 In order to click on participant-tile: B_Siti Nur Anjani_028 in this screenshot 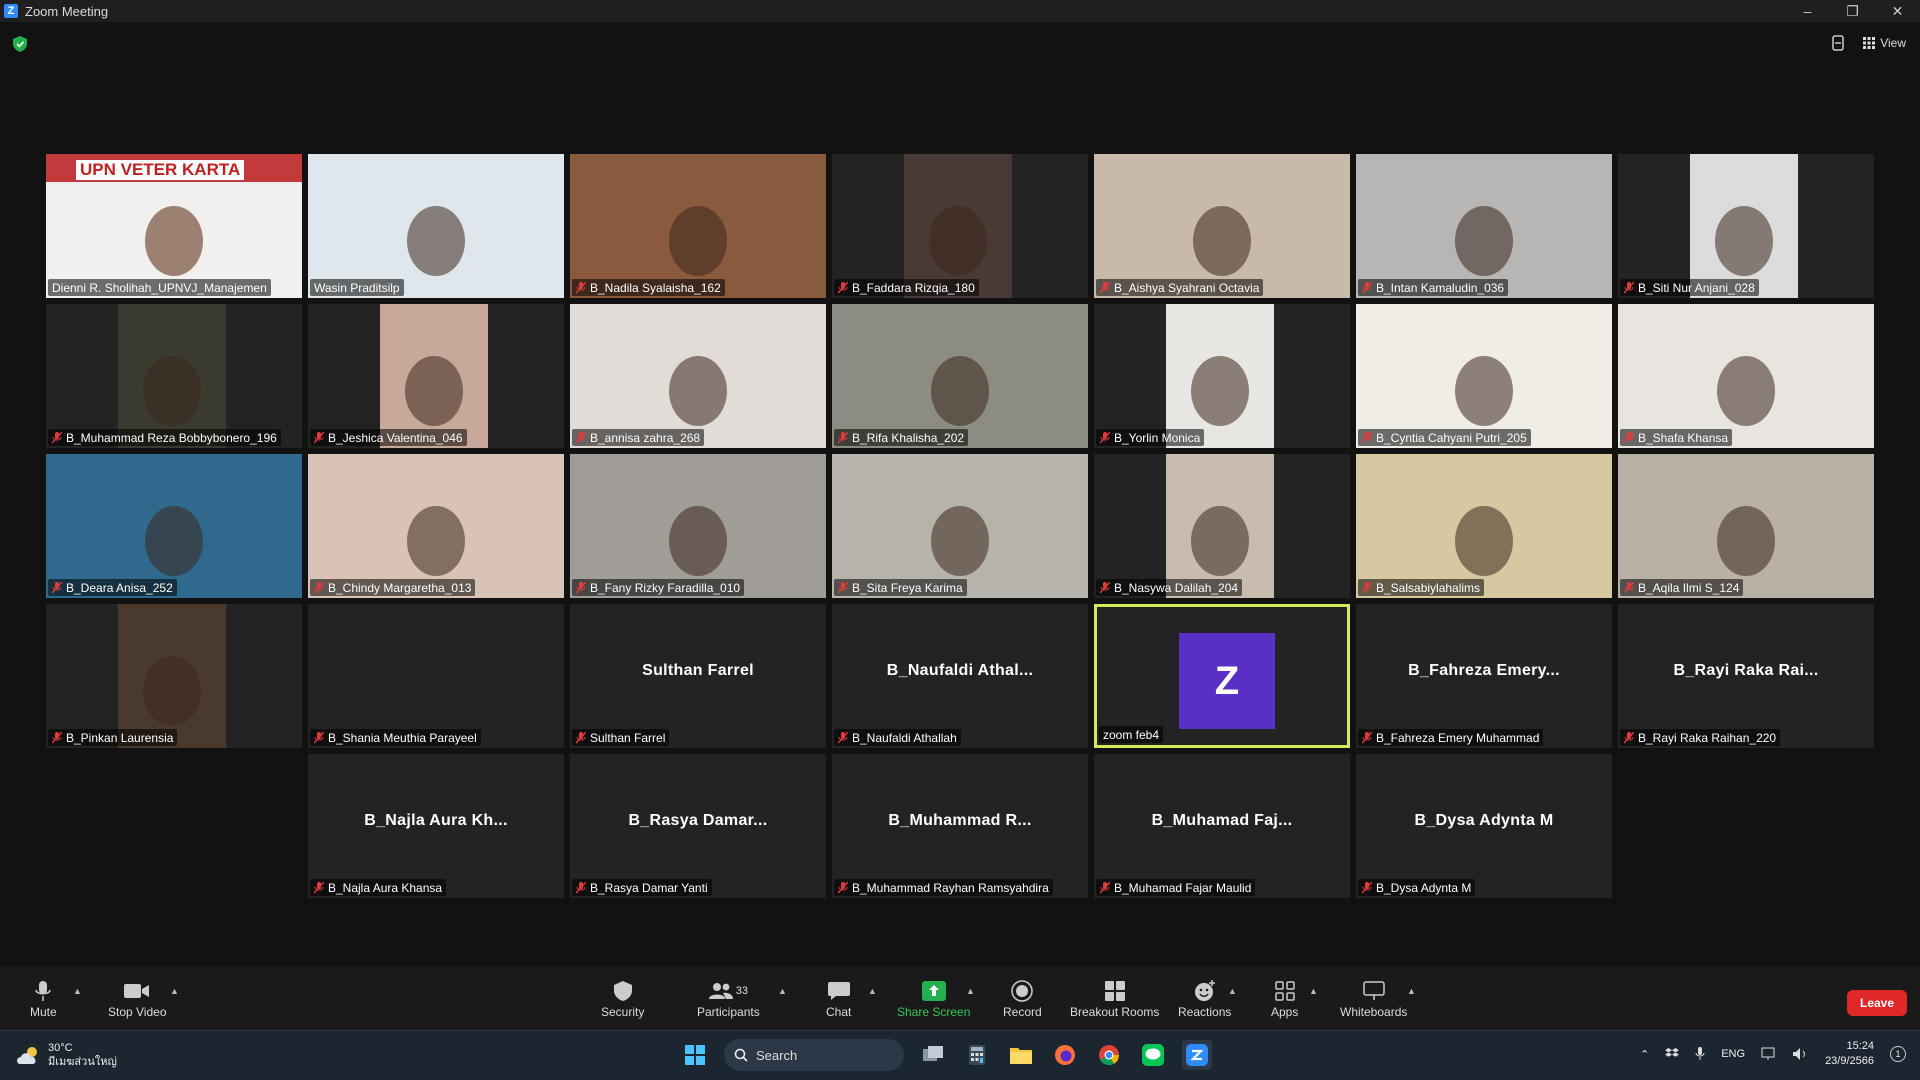, I will do `click(1746, 226)`.